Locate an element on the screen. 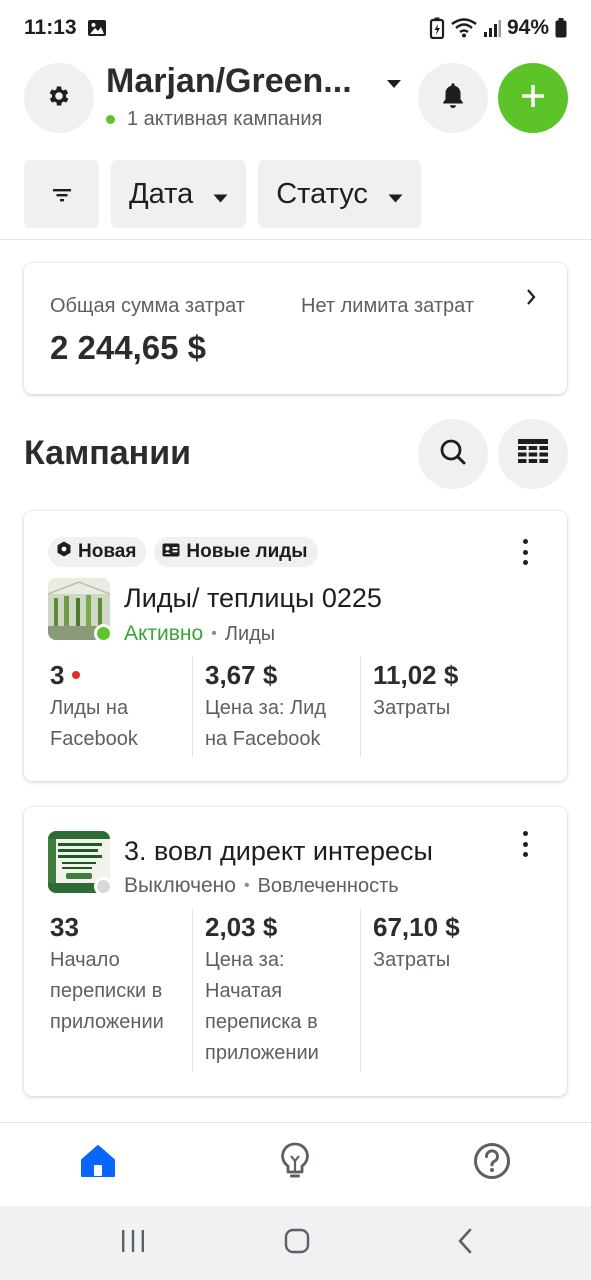 This screenshot has height=1280, width=591. campaign-status: Выключено is located at coordinates (180, 885).